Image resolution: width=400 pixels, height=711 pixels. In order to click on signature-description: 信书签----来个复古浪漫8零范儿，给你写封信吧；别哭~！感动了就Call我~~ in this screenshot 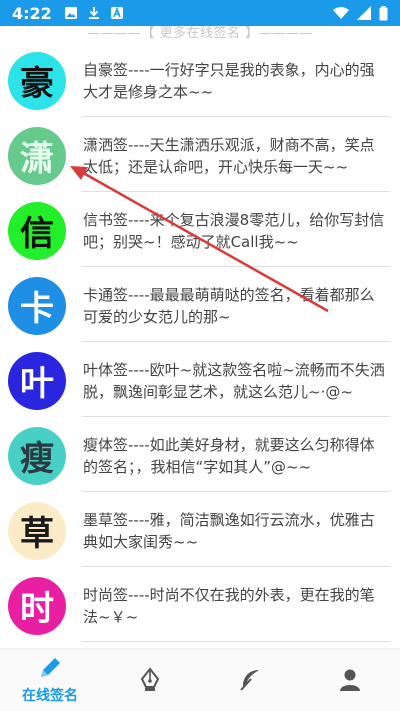, I will do `click(234, 230)`.